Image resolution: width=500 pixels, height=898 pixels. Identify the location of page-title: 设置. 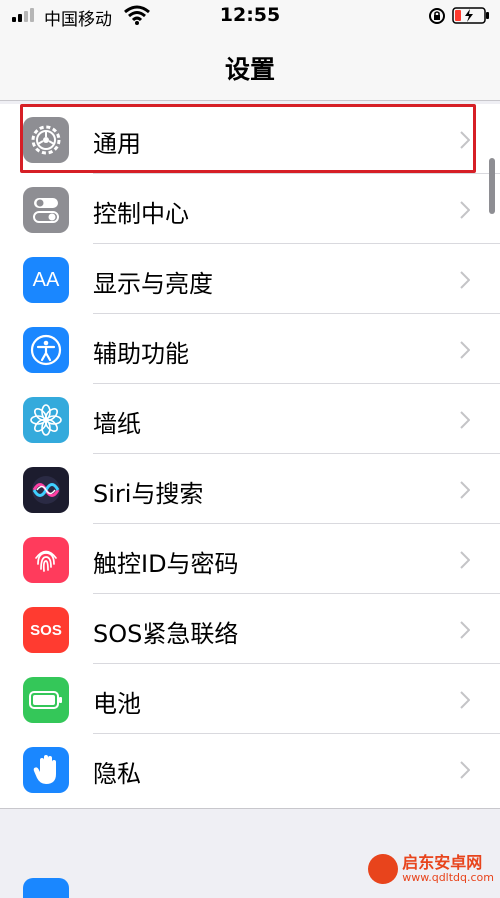
(249, 69).